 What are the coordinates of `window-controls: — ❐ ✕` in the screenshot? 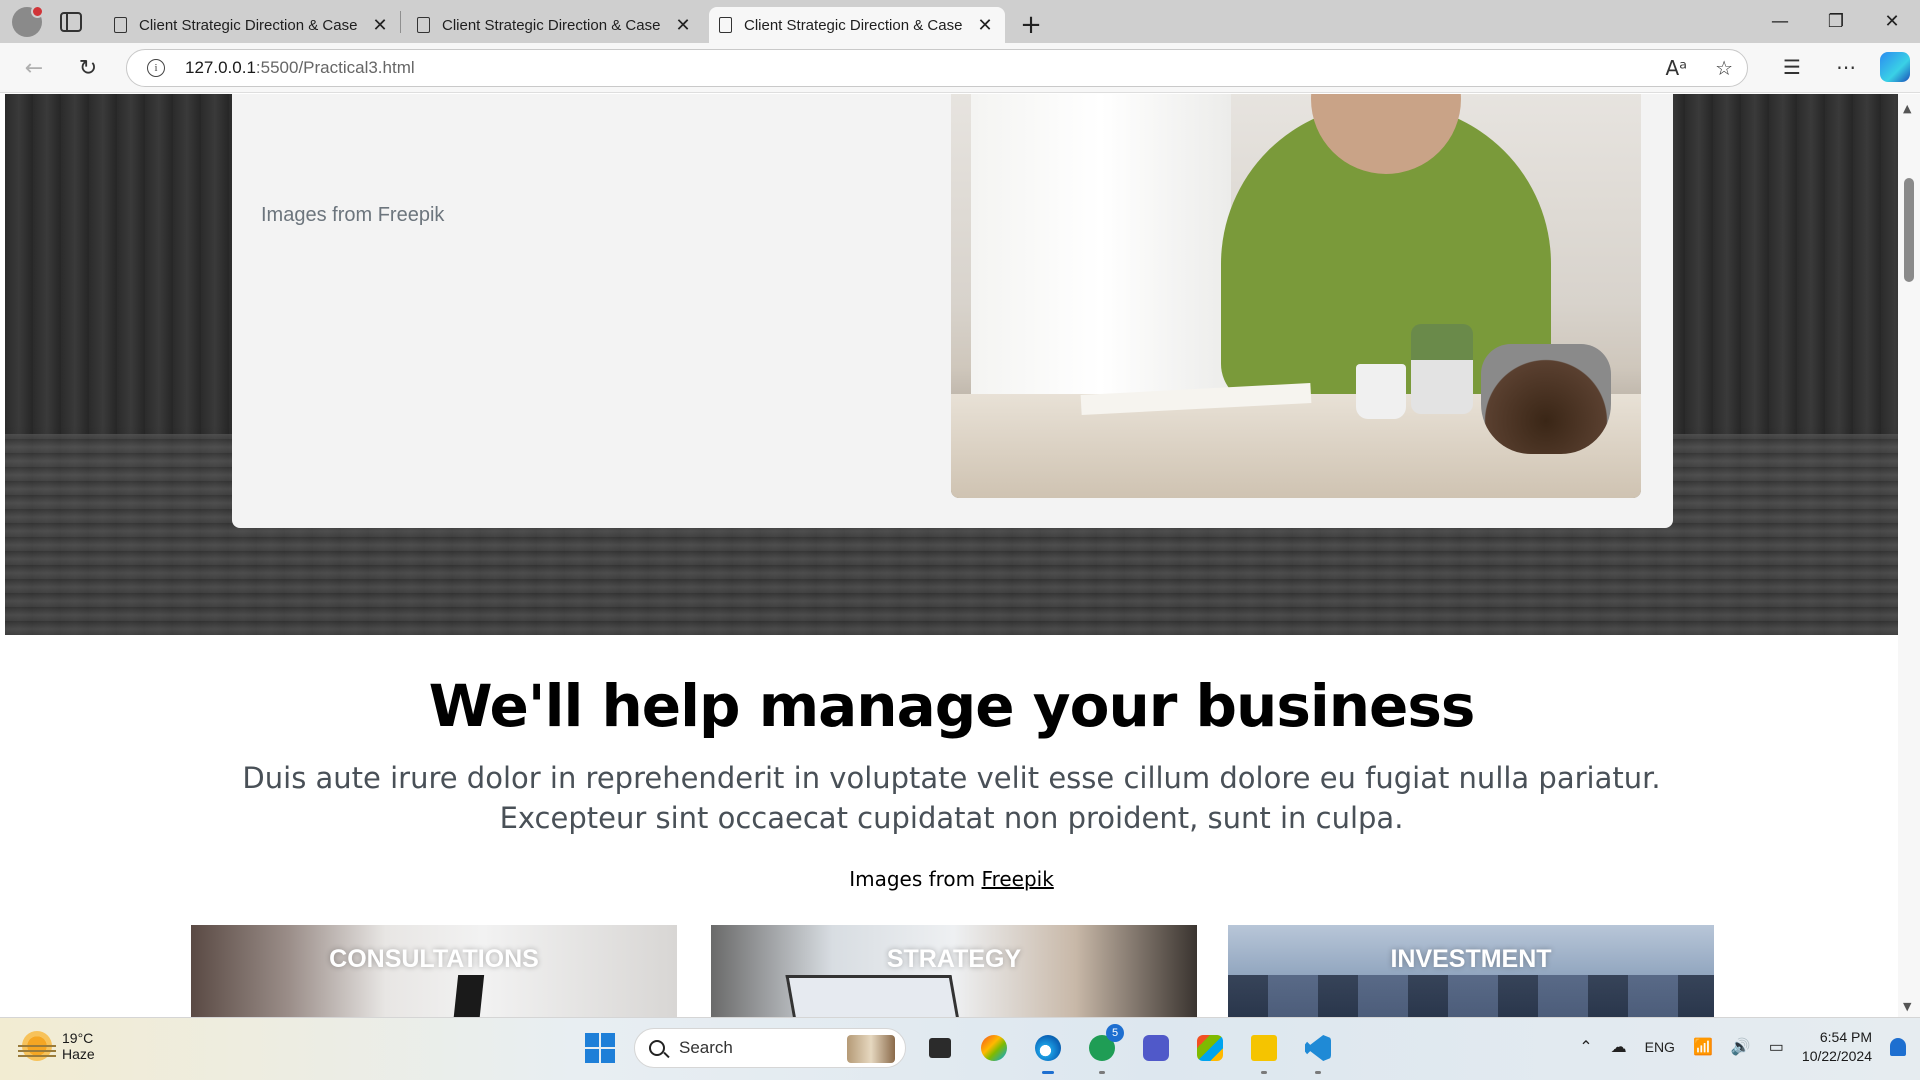 It's located at (1836, 21).